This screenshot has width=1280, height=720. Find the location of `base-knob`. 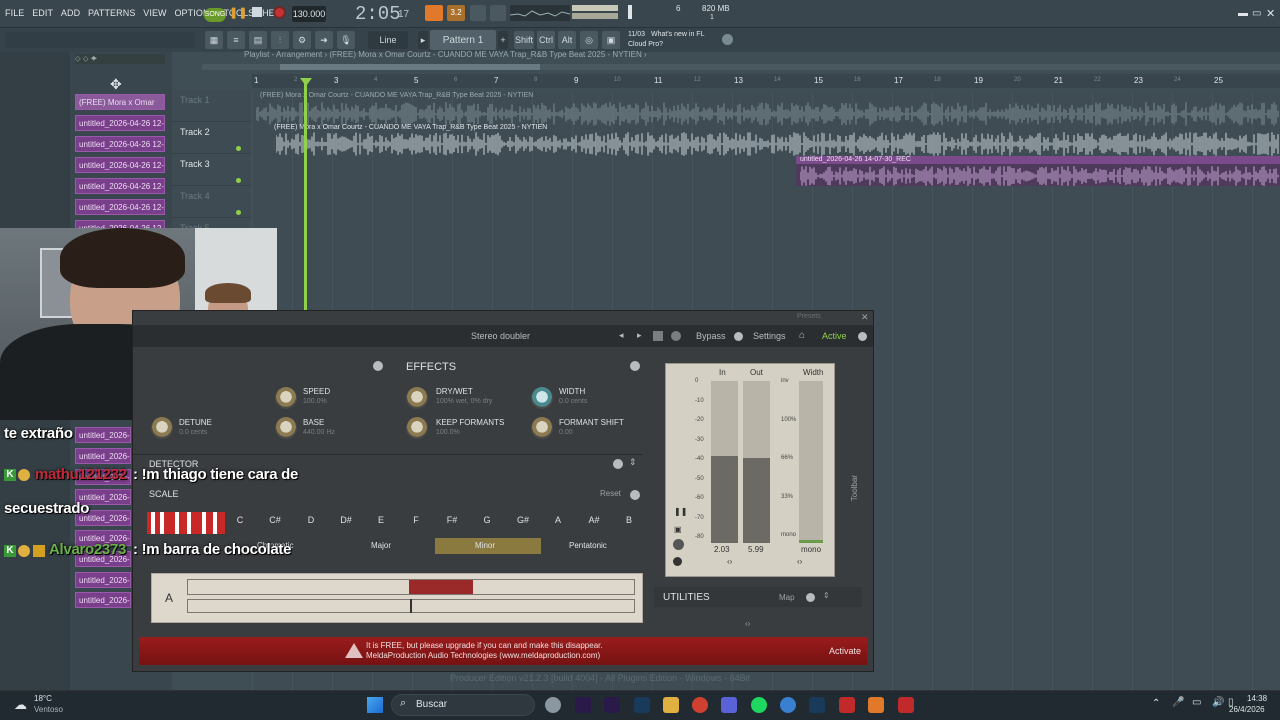

base-knob is located at coordinates (286, 428).